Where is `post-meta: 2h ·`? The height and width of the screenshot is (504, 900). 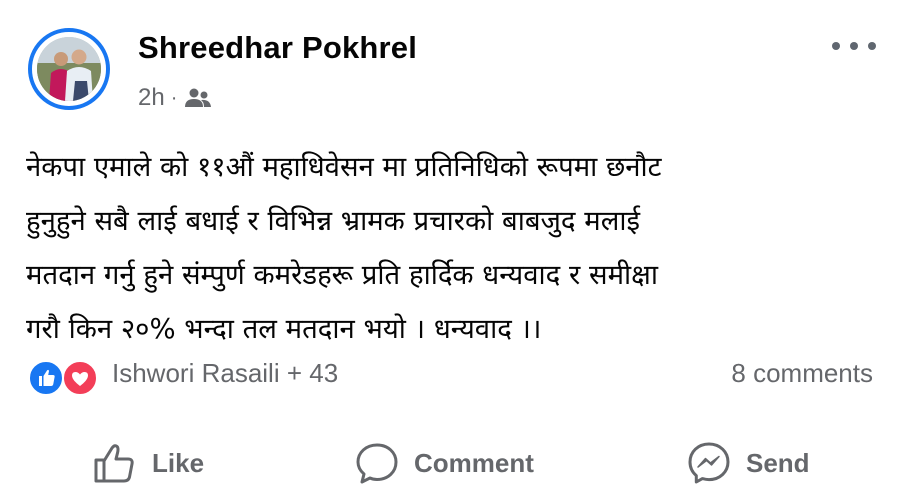 post-meta: 2h · is located at coordinates (175, 98).